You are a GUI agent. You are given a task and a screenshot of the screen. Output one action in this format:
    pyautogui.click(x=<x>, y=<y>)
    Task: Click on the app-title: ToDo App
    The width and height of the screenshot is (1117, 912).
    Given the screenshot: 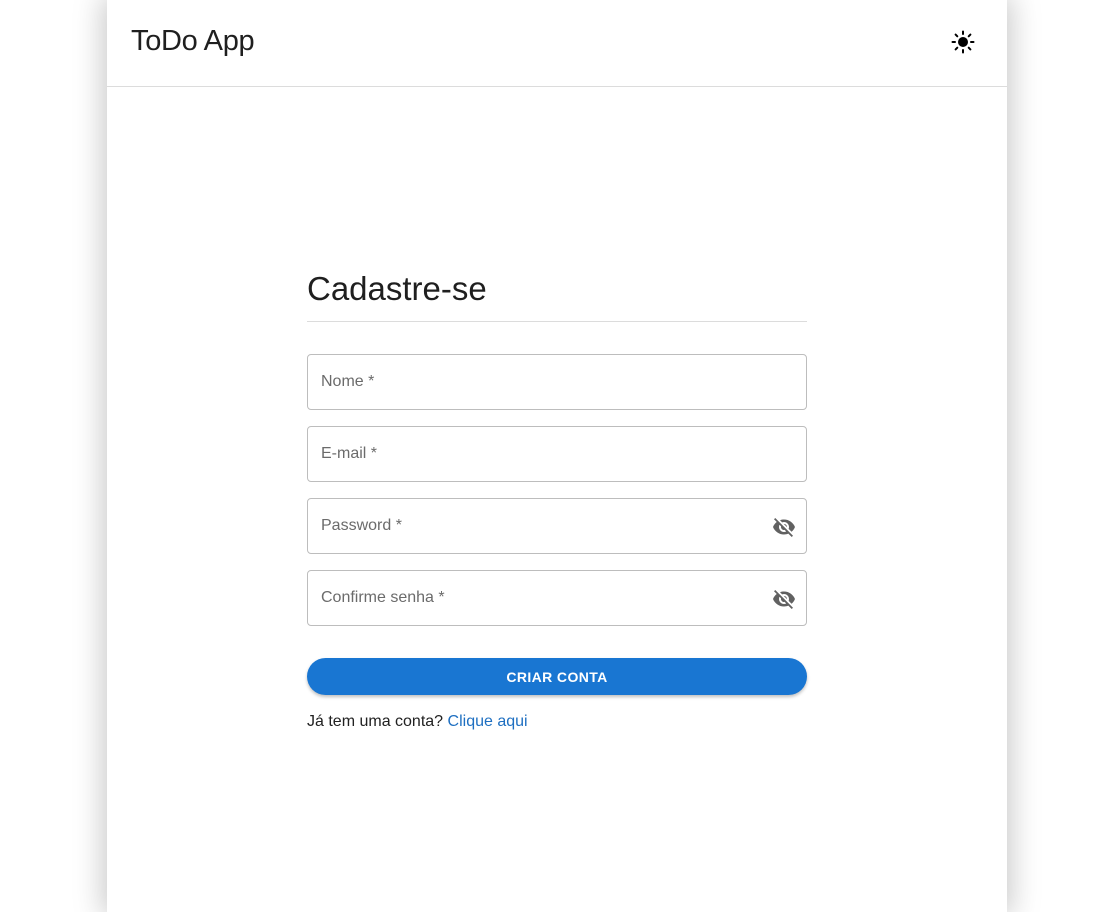 What is the action you would take?
    pyautogui.click(x=193, y=41)
    